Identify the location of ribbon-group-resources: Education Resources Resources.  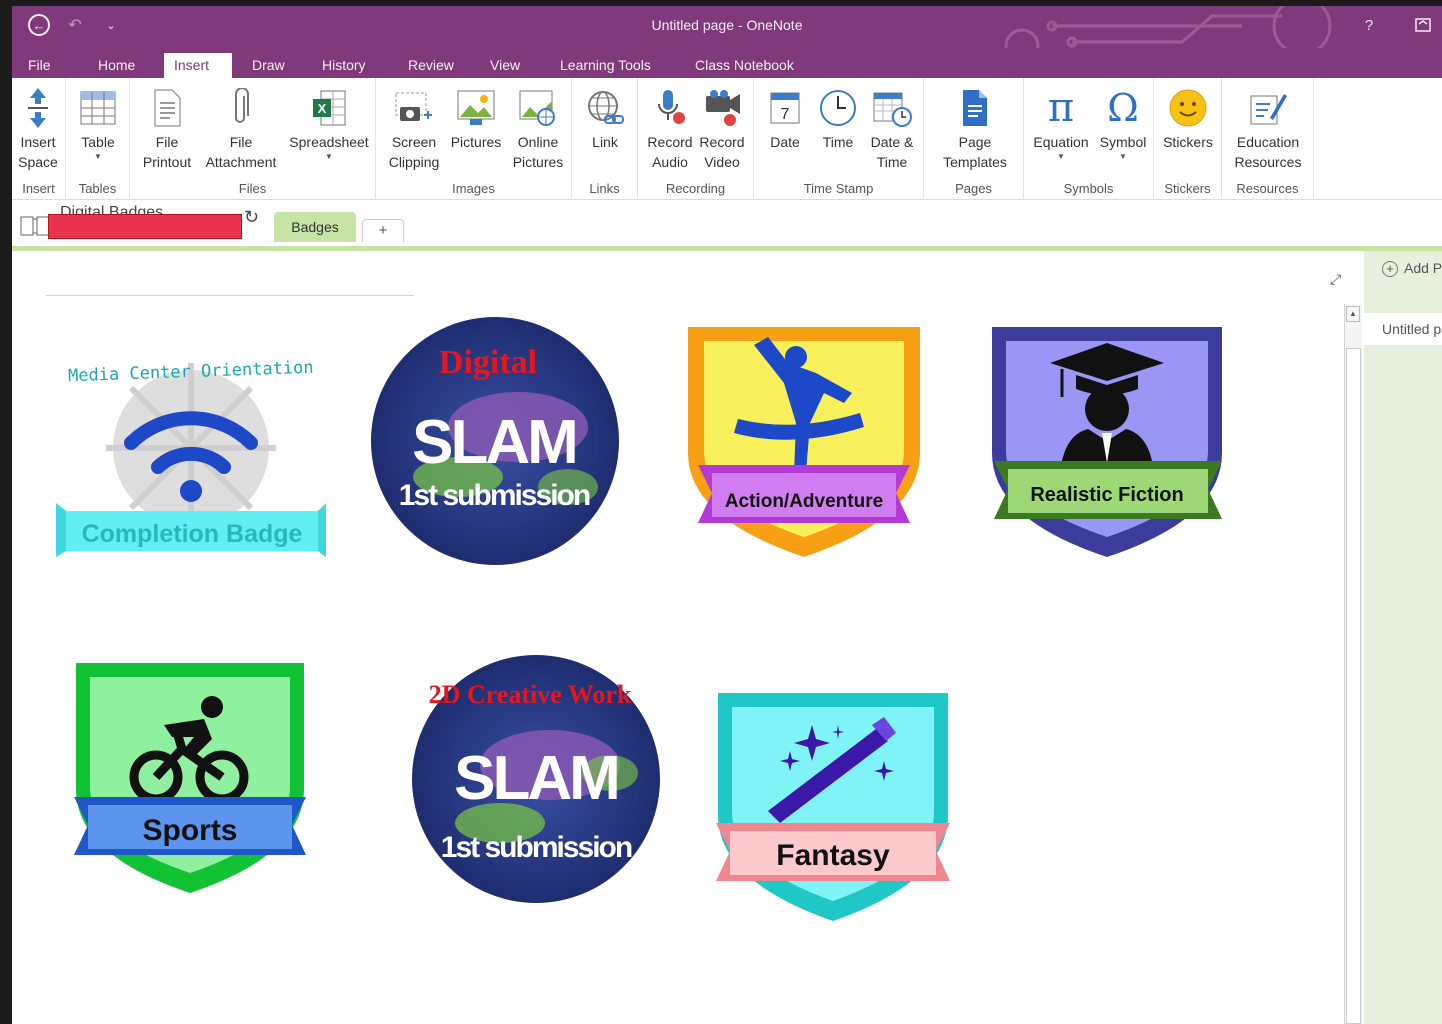
(1268, 138).